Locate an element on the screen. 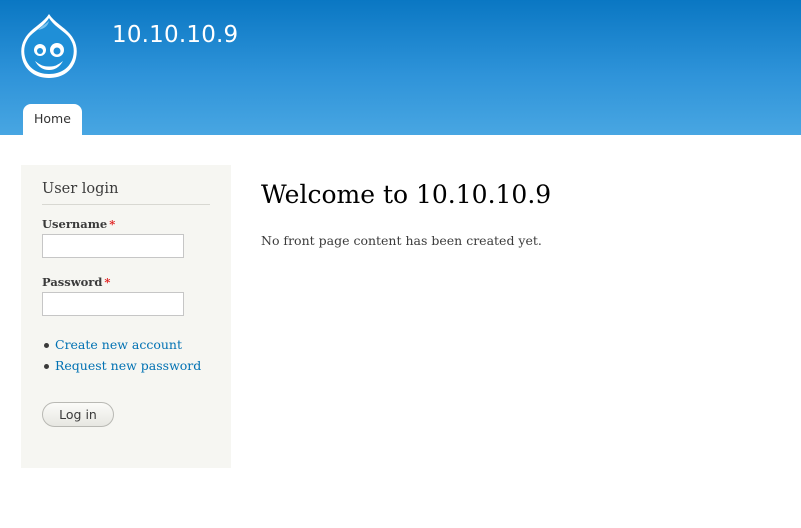 Image resolution: width=801 pixels, height=528 pixels. tab-home: Home is located at coordinates (52, 119).